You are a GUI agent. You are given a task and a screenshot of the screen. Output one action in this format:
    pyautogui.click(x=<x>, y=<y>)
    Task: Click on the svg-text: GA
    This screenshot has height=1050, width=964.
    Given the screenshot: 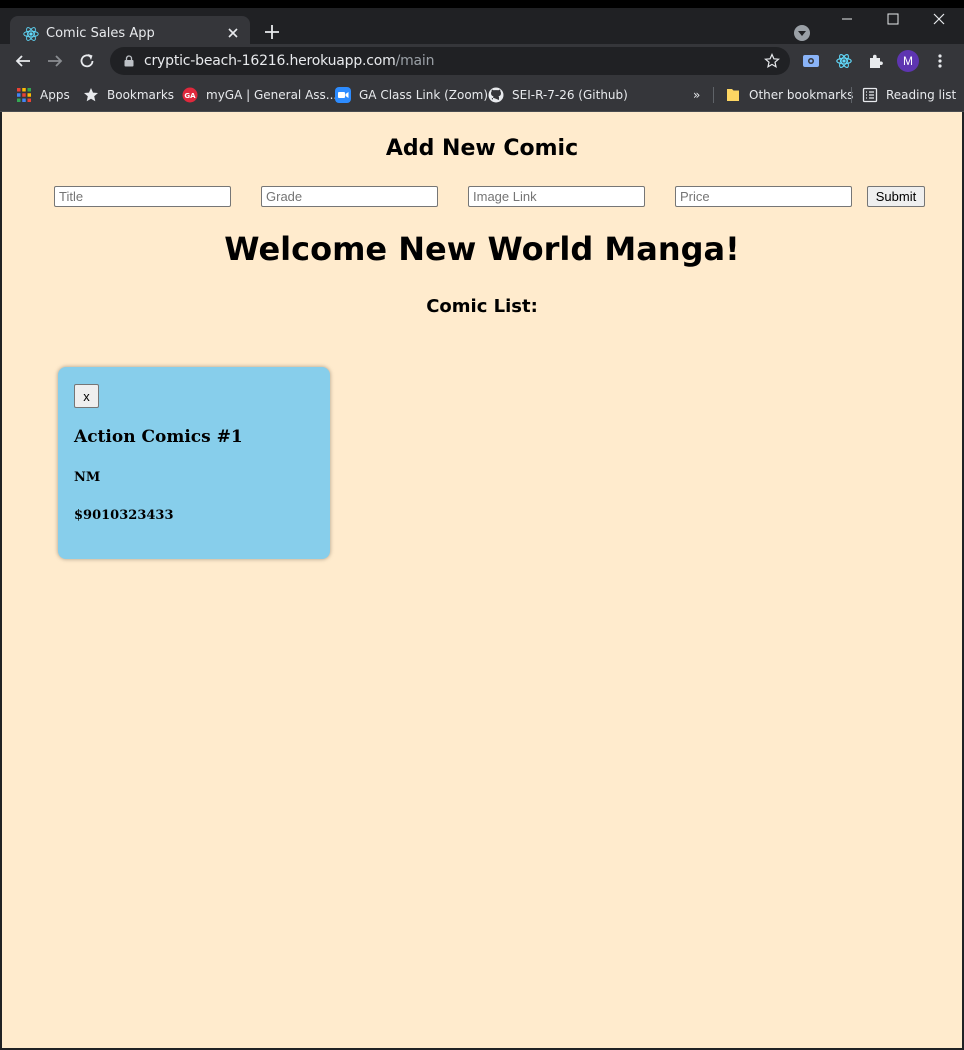 What is the action you would take?
    pyautogui.click(x=190, y=96)
    